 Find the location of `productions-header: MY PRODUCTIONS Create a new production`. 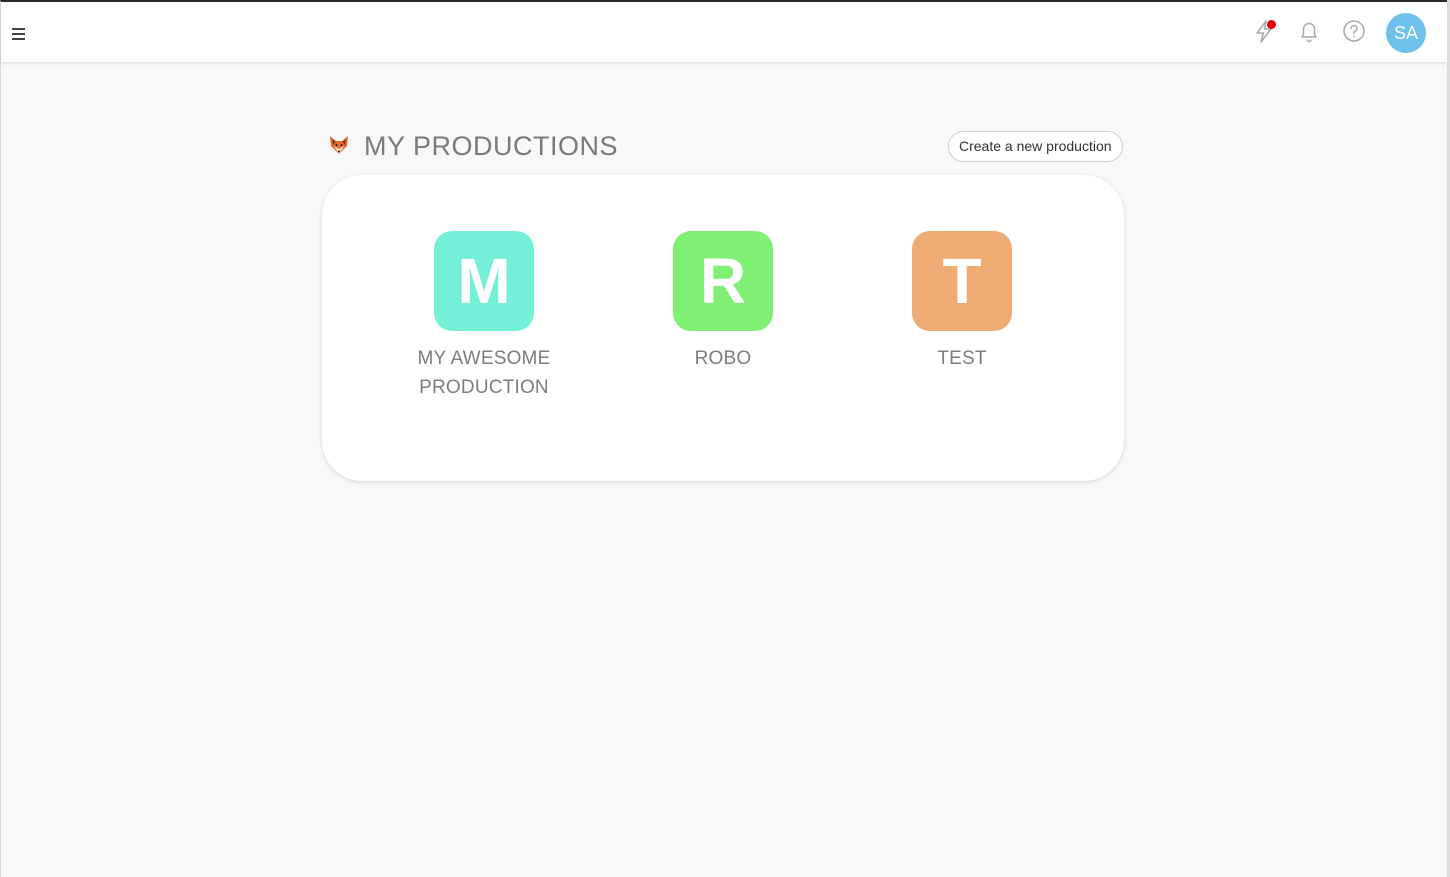

productions-header: MY PRODUCTIONS Create a new production is located at coordinates (724, 147).